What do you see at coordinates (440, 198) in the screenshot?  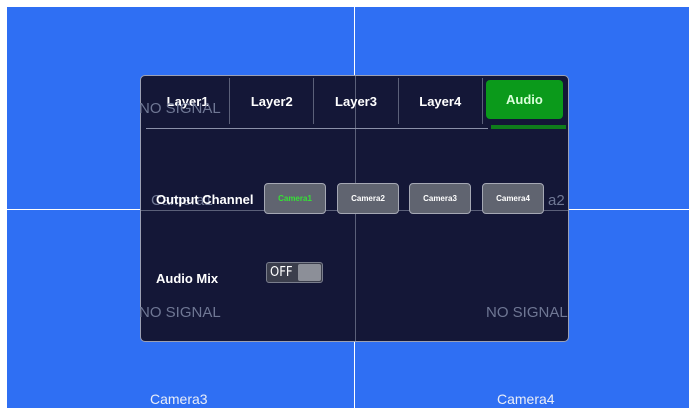 I see `output-camera3-button: Camera3` at bounding box center [440, 198].